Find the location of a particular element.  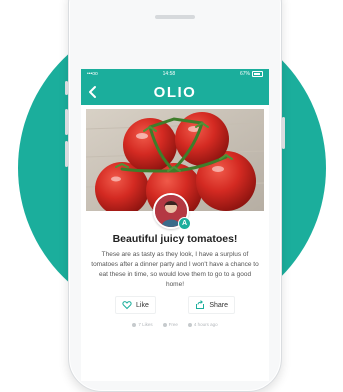

app-logo: OLIO is located at coordinates (175, 92).